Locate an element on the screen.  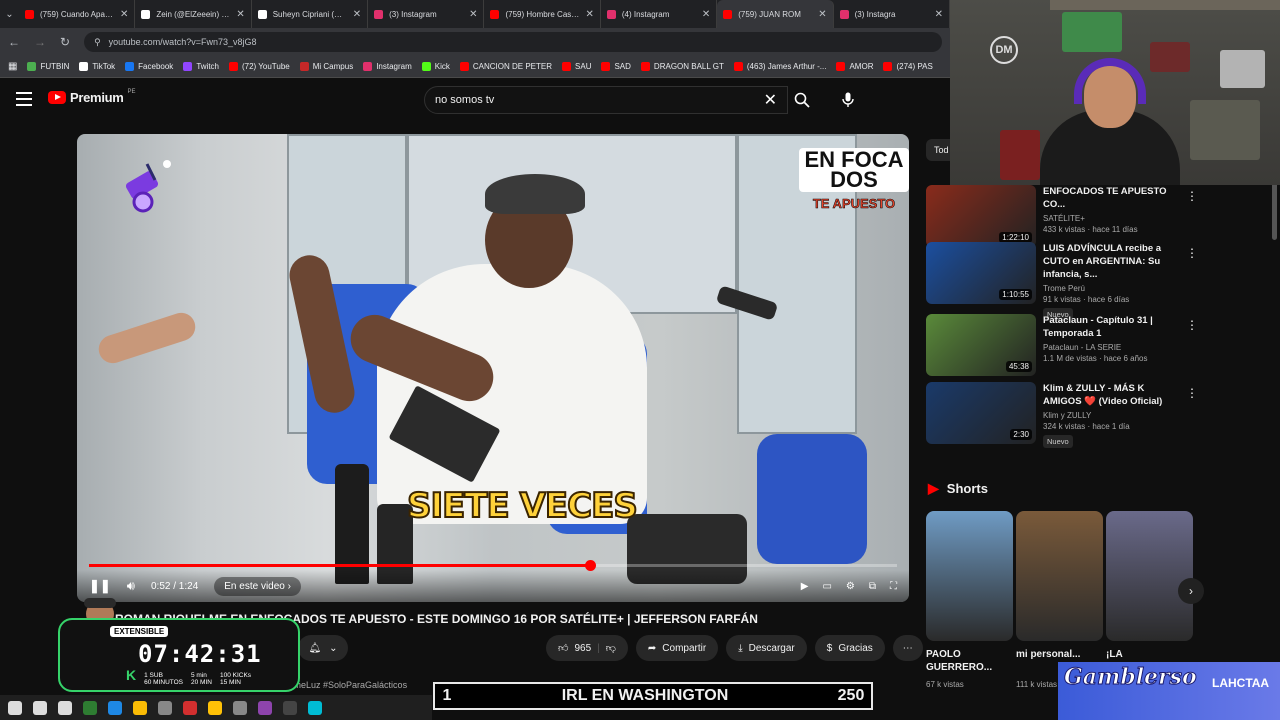
channel-name: Trome Perú is located at coordinates (1110, 288).